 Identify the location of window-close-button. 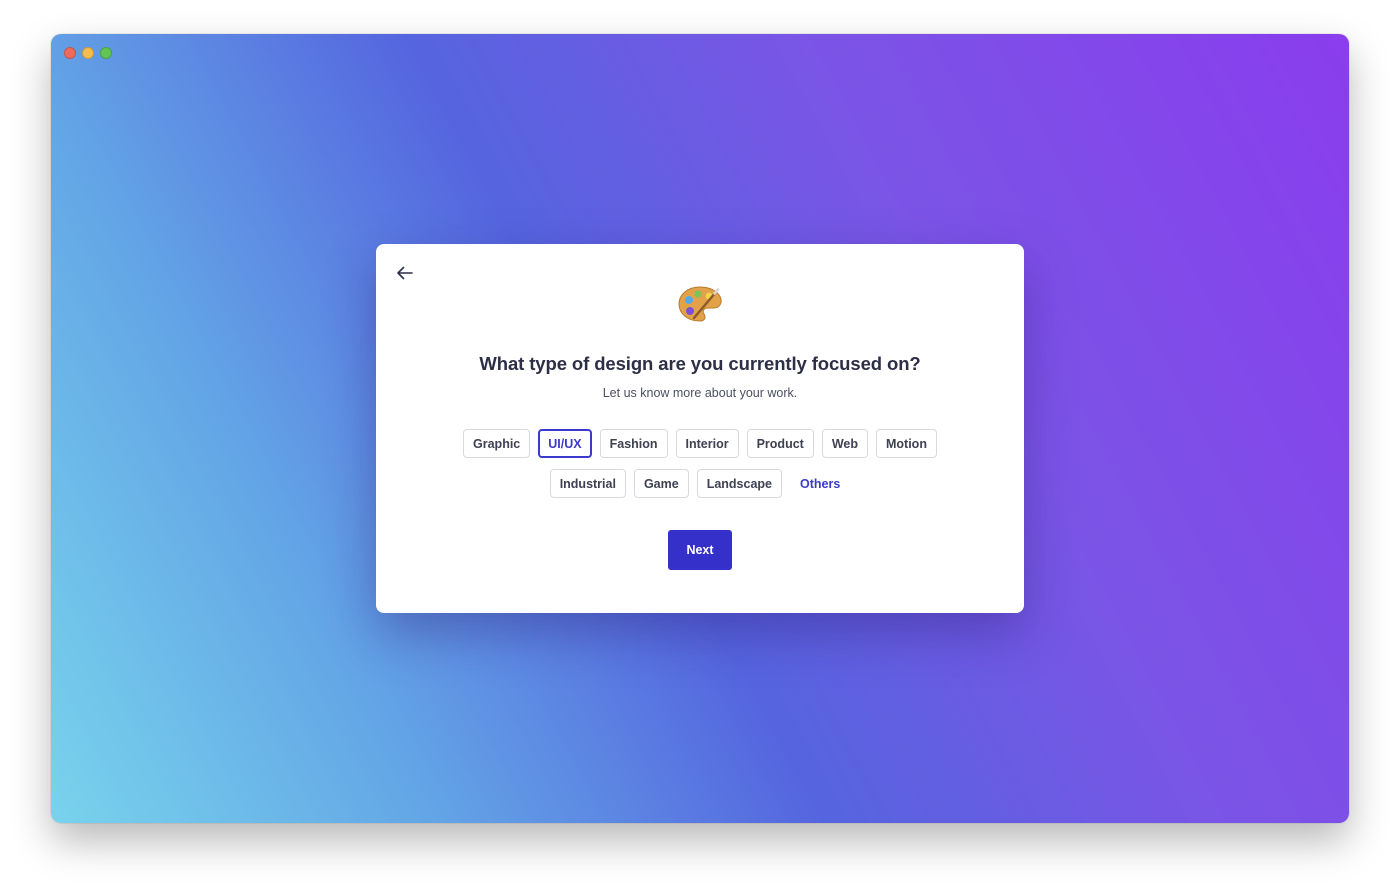
(70, 53).